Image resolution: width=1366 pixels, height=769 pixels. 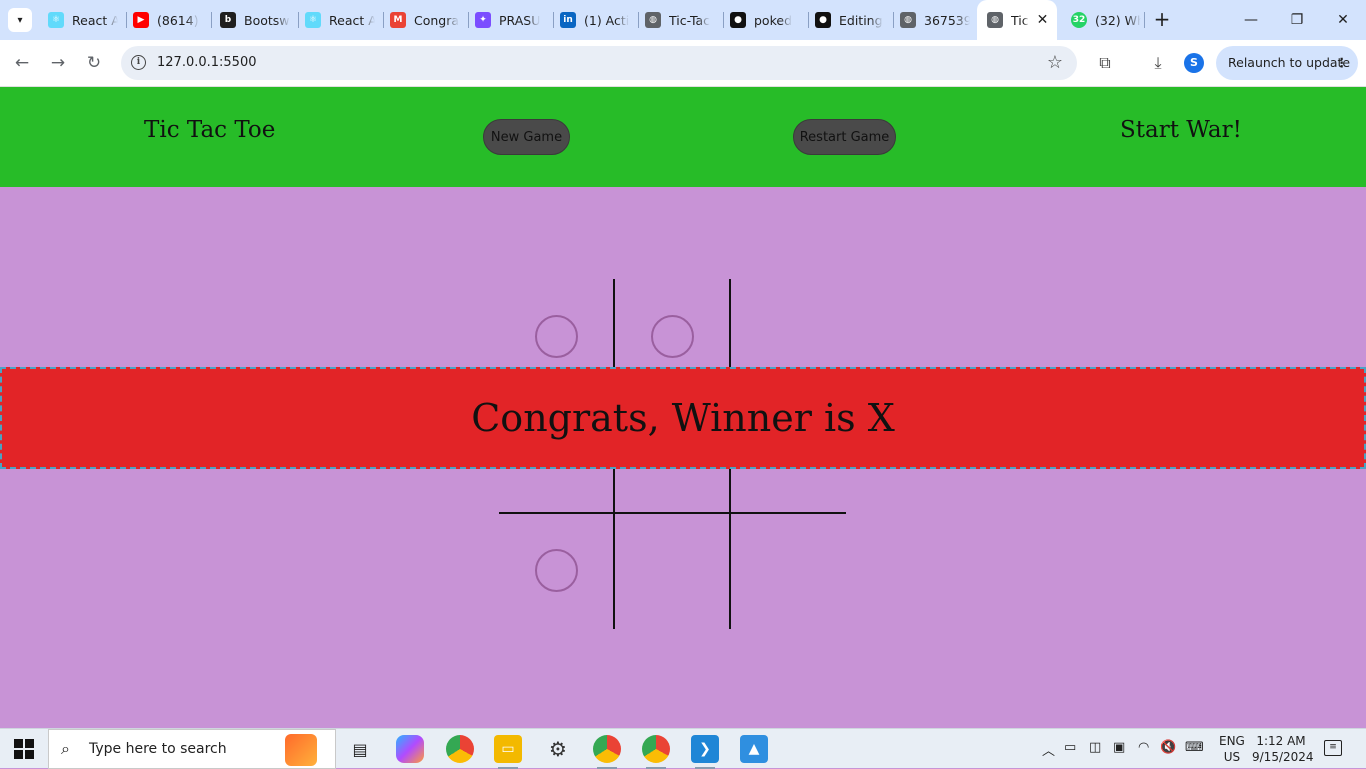 What do you see at coordinates (425, 20) in the screenshot?
I see `tab-4: M Congra` at bounding box center [425, 20].